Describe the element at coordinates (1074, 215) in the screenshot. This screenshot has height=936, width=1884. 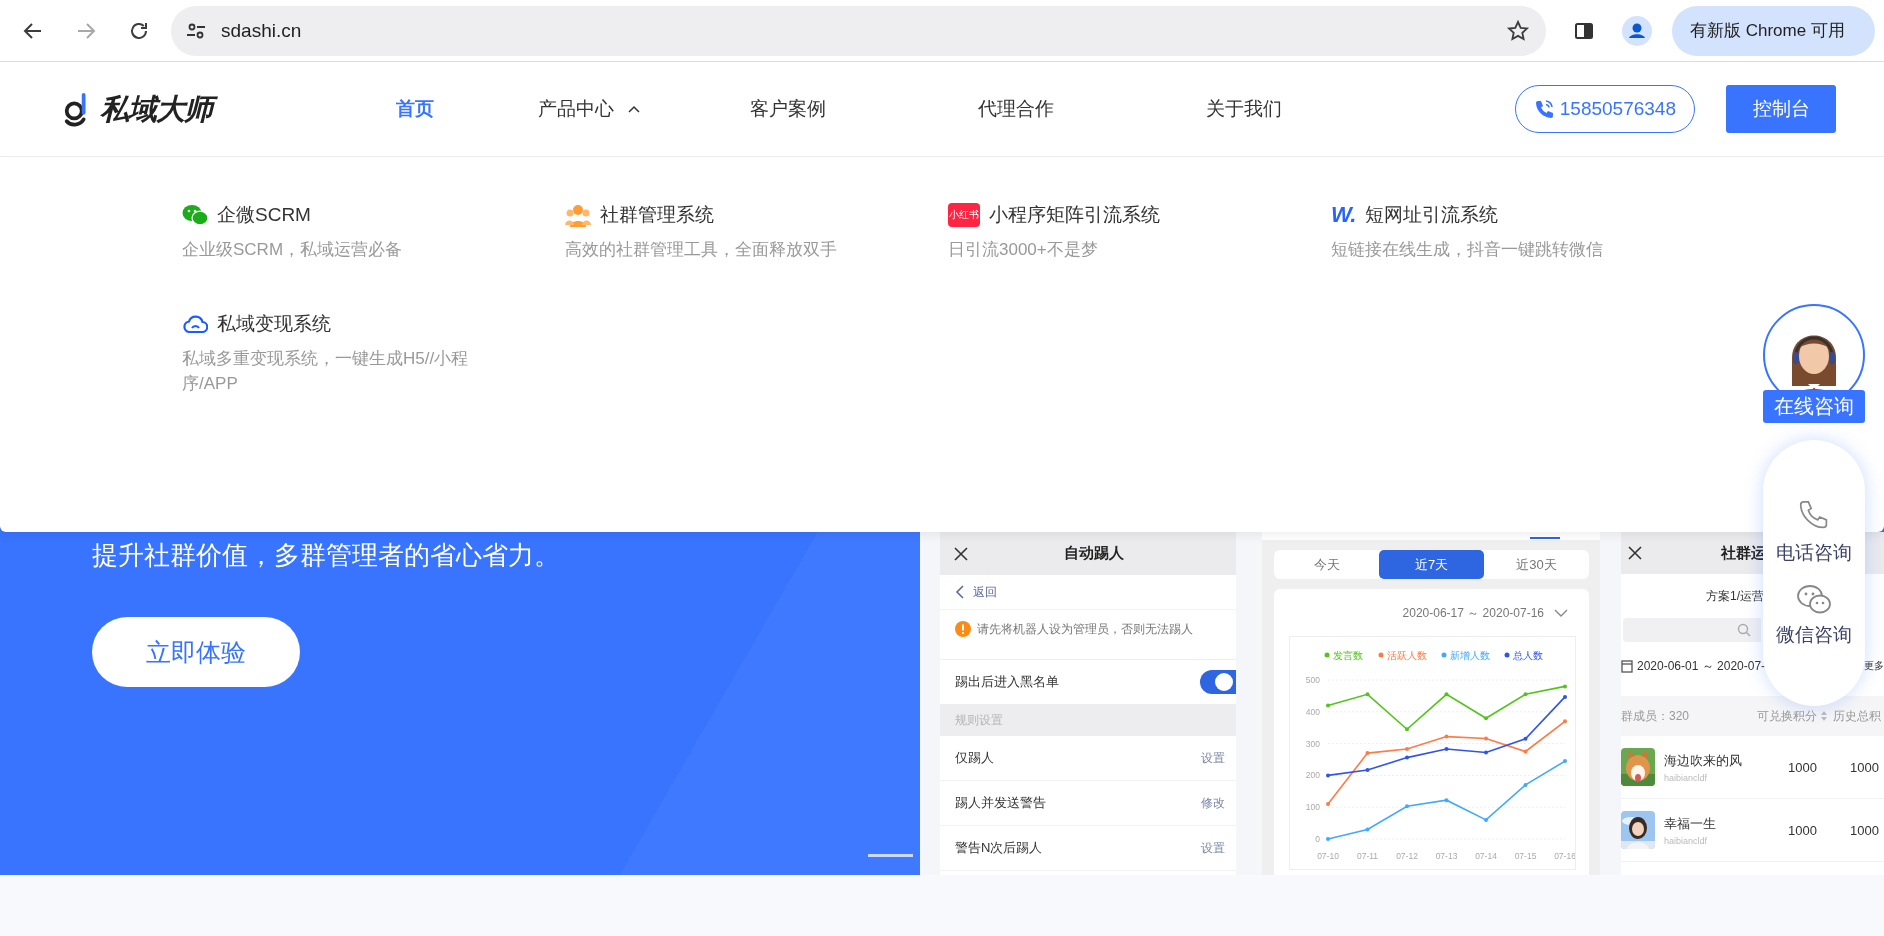
I see `menu-item-title: 小程序矩阵引流系统` at that location.